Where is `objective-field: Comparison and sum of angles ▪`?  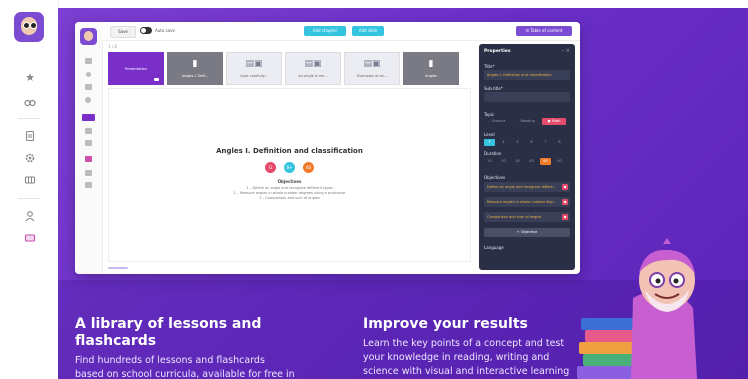 objective-field: Comparison and sum of angles ▪ is located at coordinates (527, 217).